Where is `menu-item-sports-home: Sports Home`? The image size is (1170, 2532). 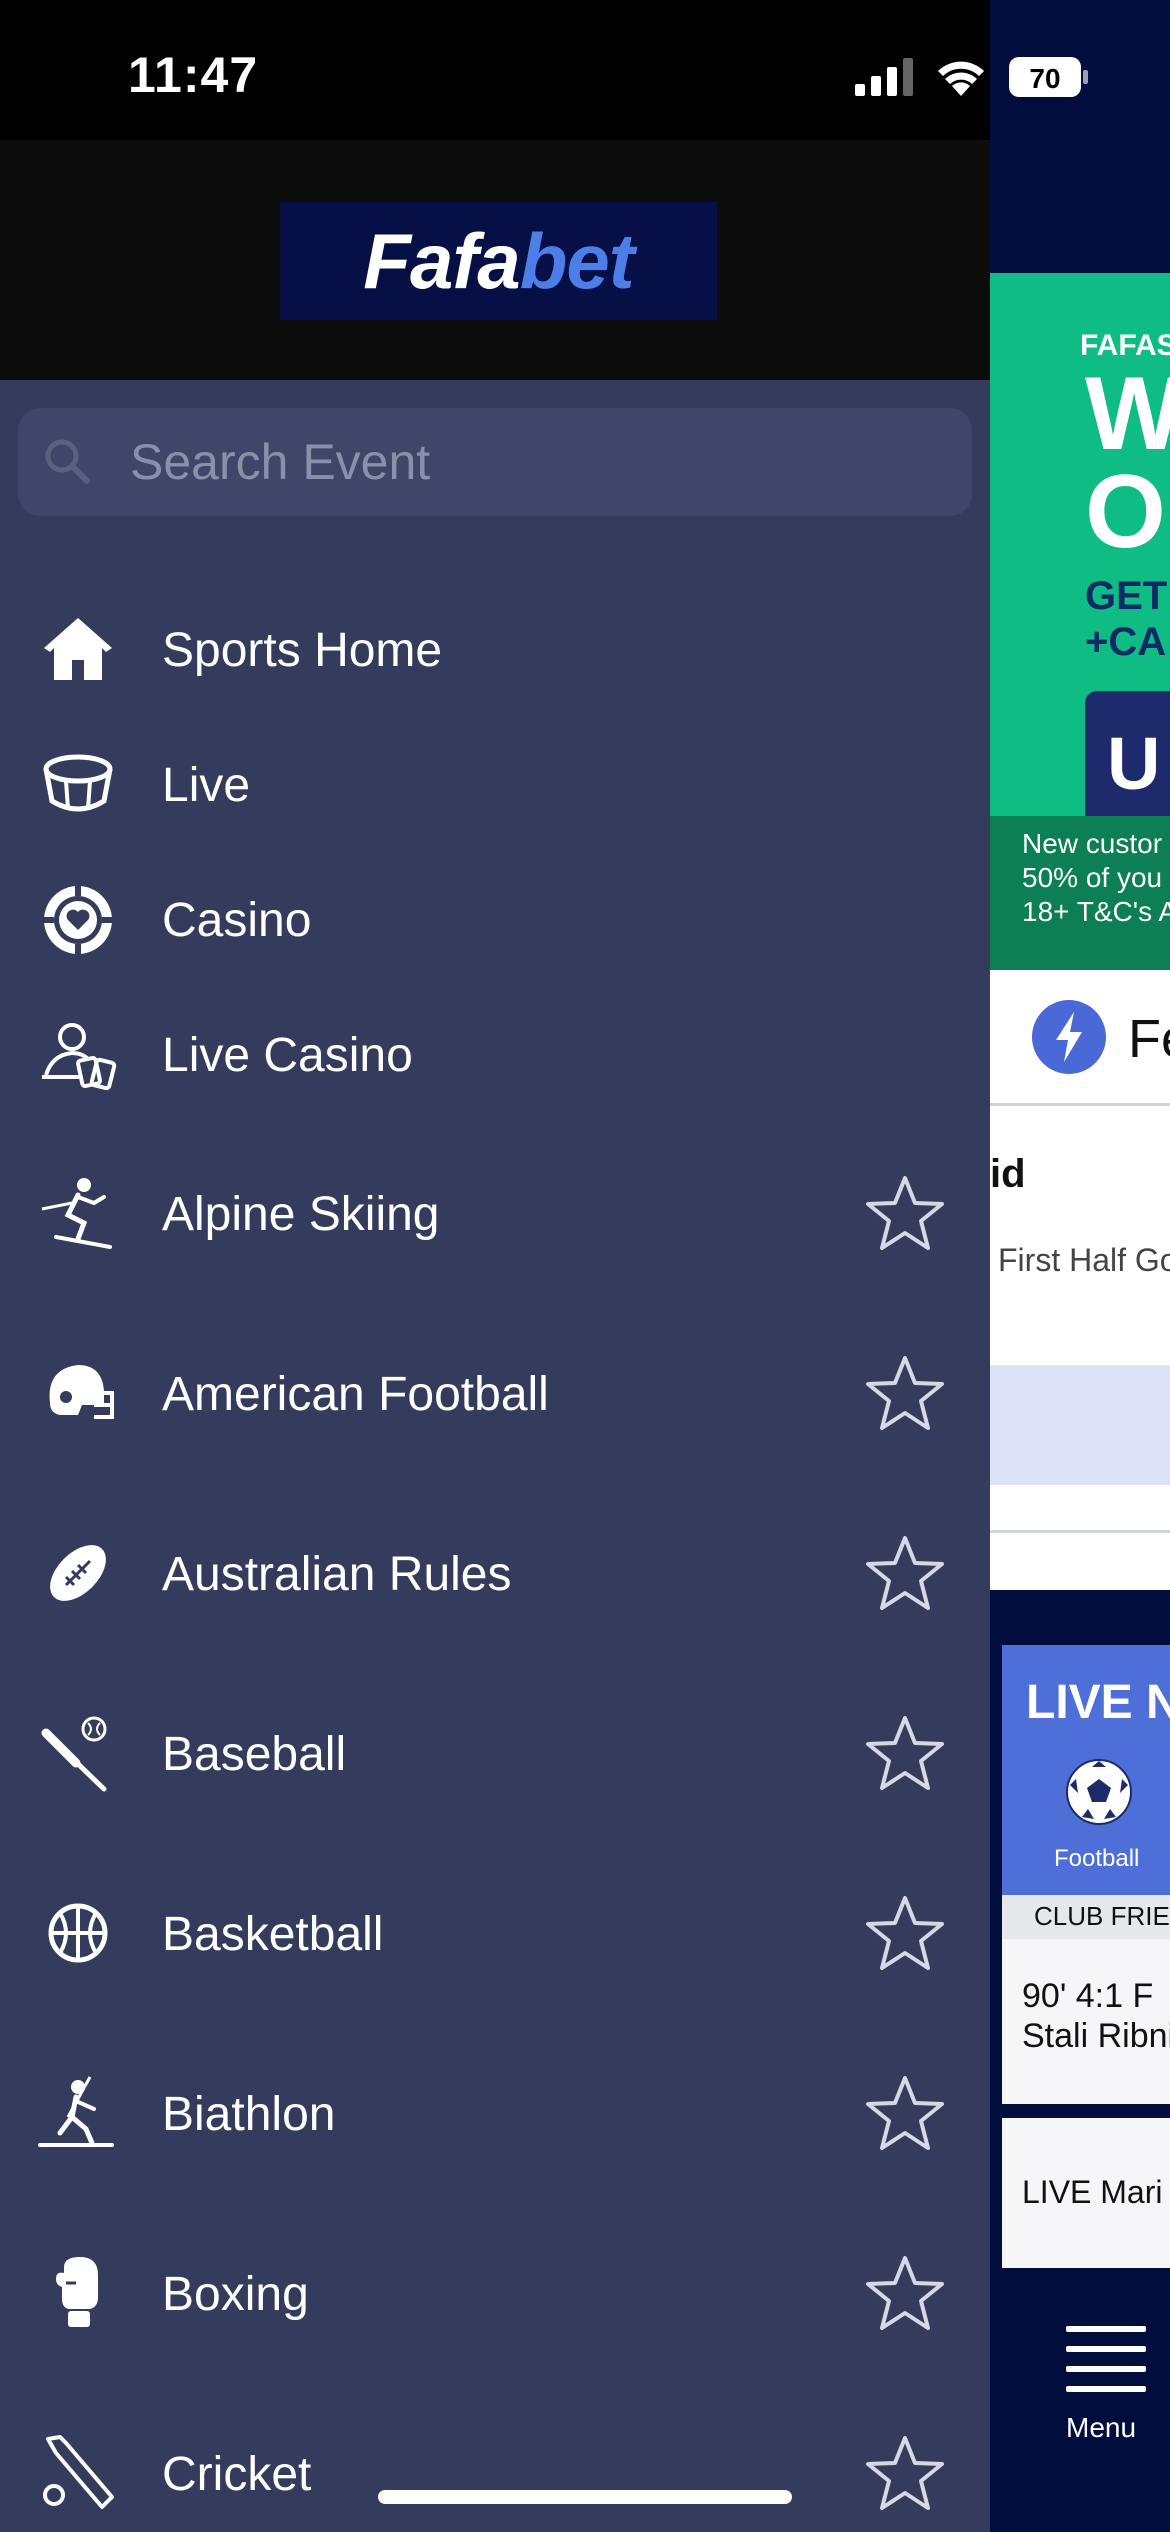 menu-item-sports-home: Sports Home is located at coordinates (495, 650).